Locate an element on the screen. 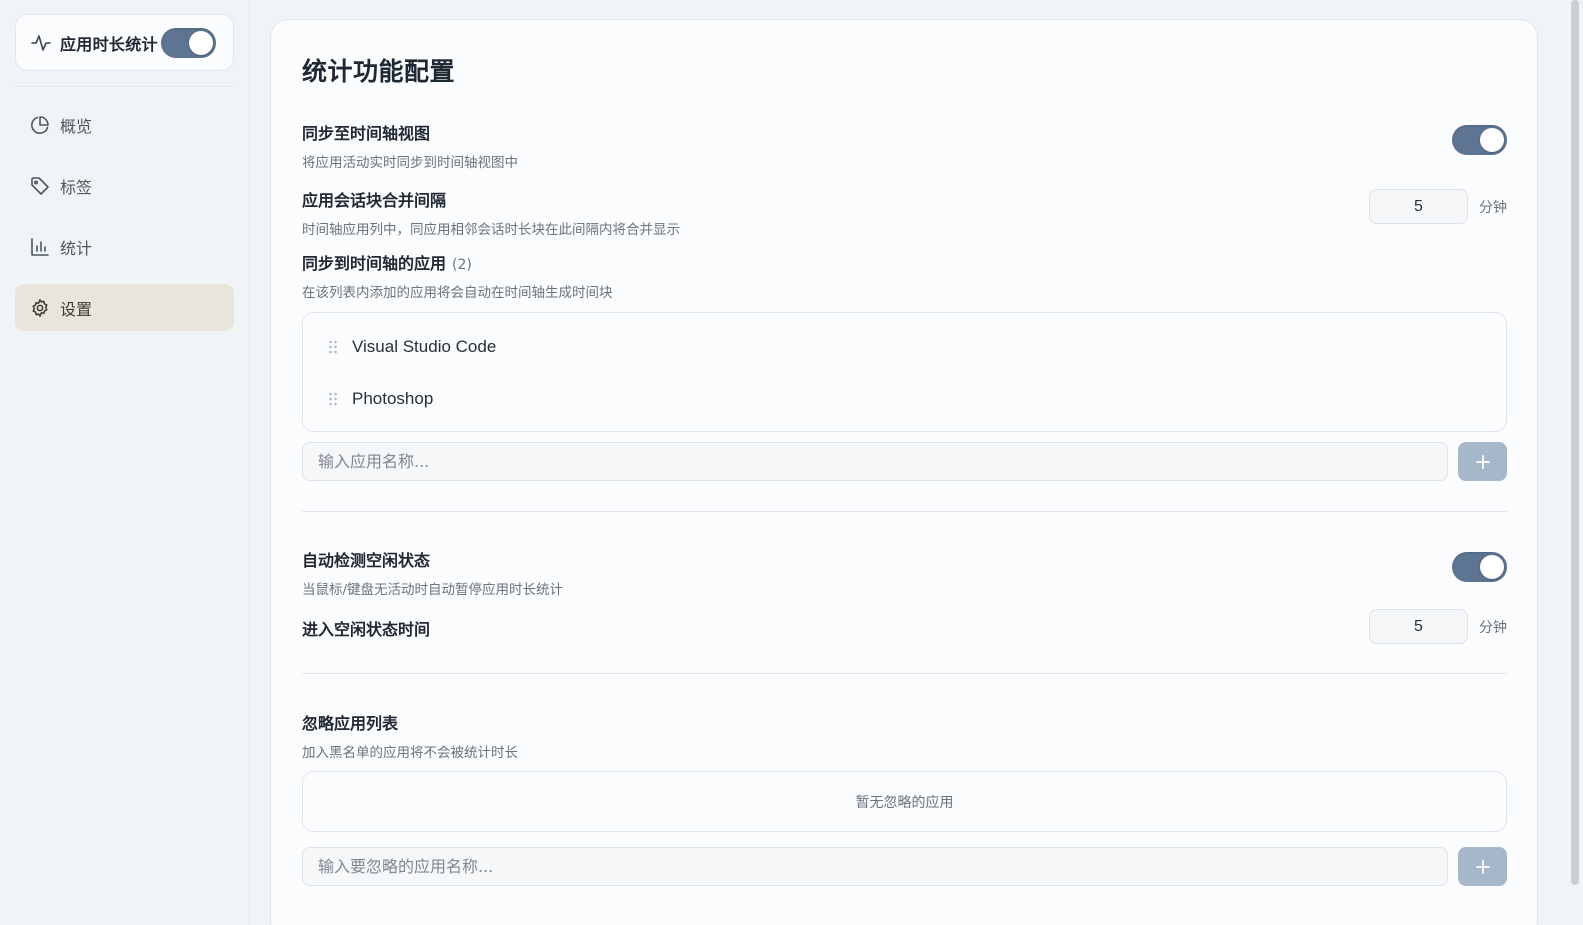  idle-time-control: 分钟 is located at coordinates (1438, 626).